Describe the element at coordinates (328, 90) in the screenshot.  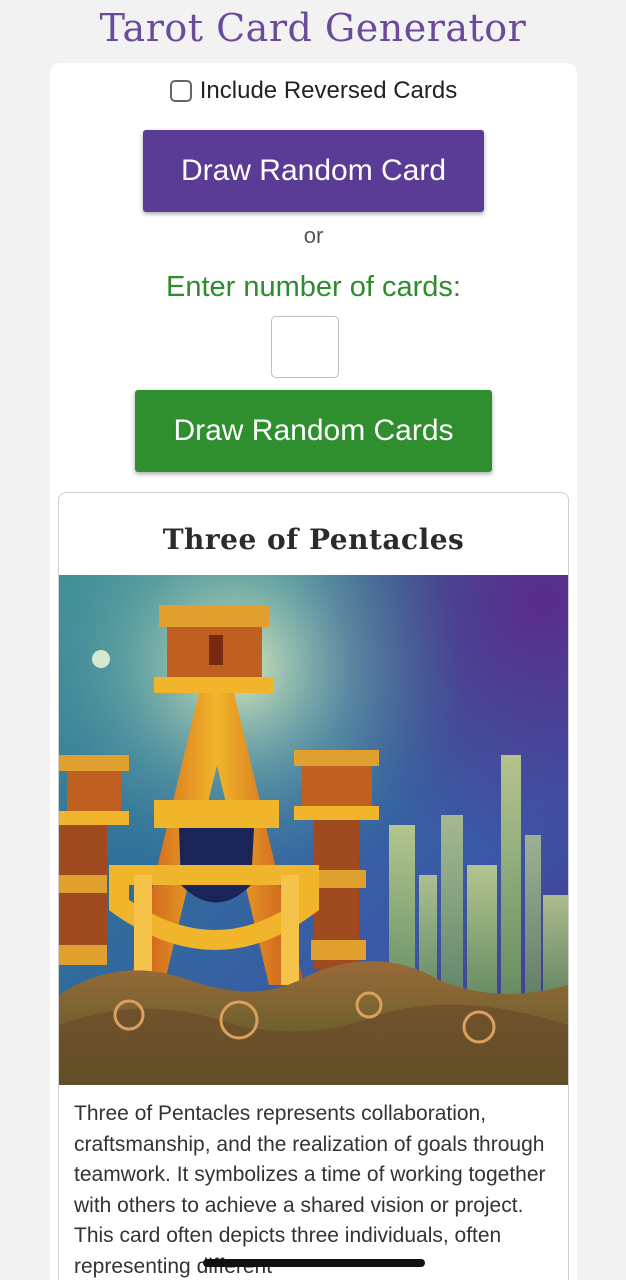
I see `reversed-label: Include Reversed Cards` at that location.